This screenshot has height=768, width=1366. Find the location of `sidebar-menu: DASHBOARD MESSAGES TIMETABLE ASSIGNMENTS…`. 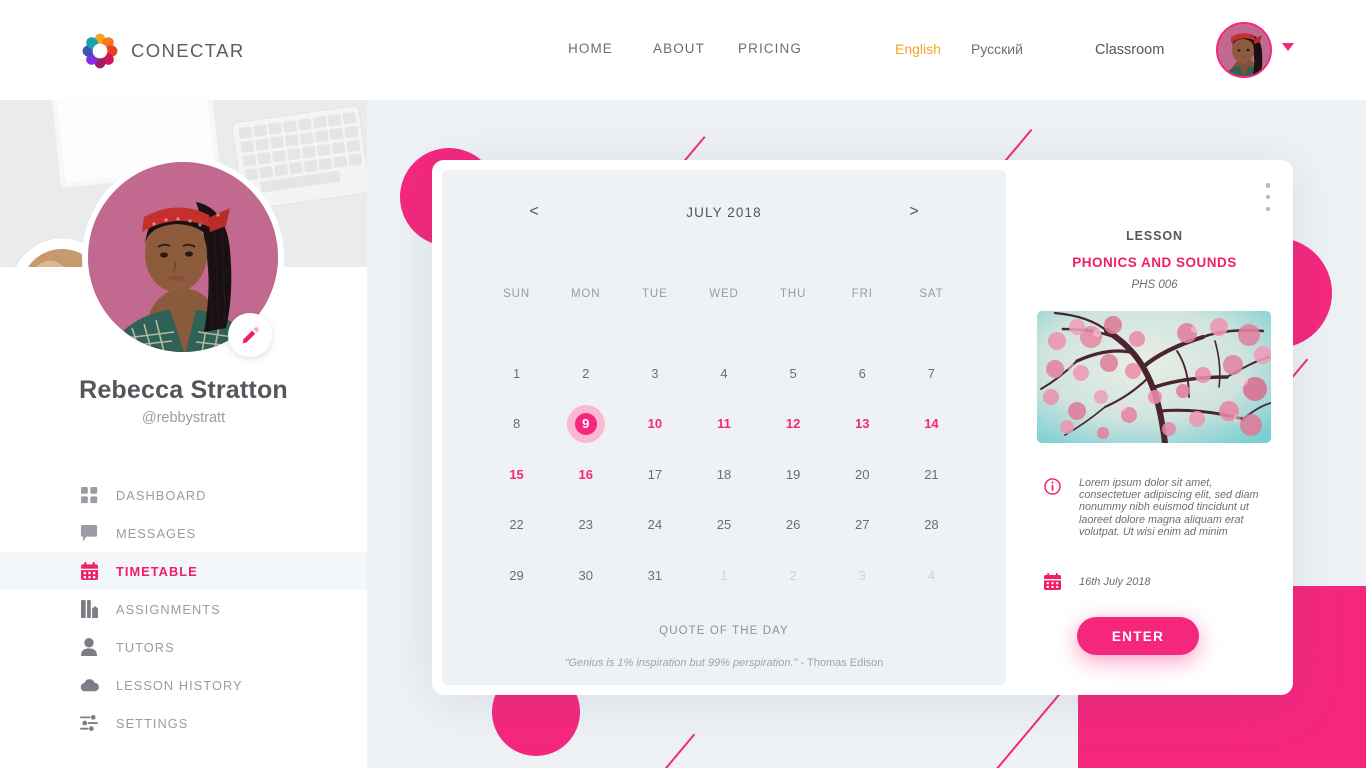

sidebar-menu: DASHBOARD MESSAGES TIMETABLE ASSIGNMENTS… is located at coordinates (183, 609).